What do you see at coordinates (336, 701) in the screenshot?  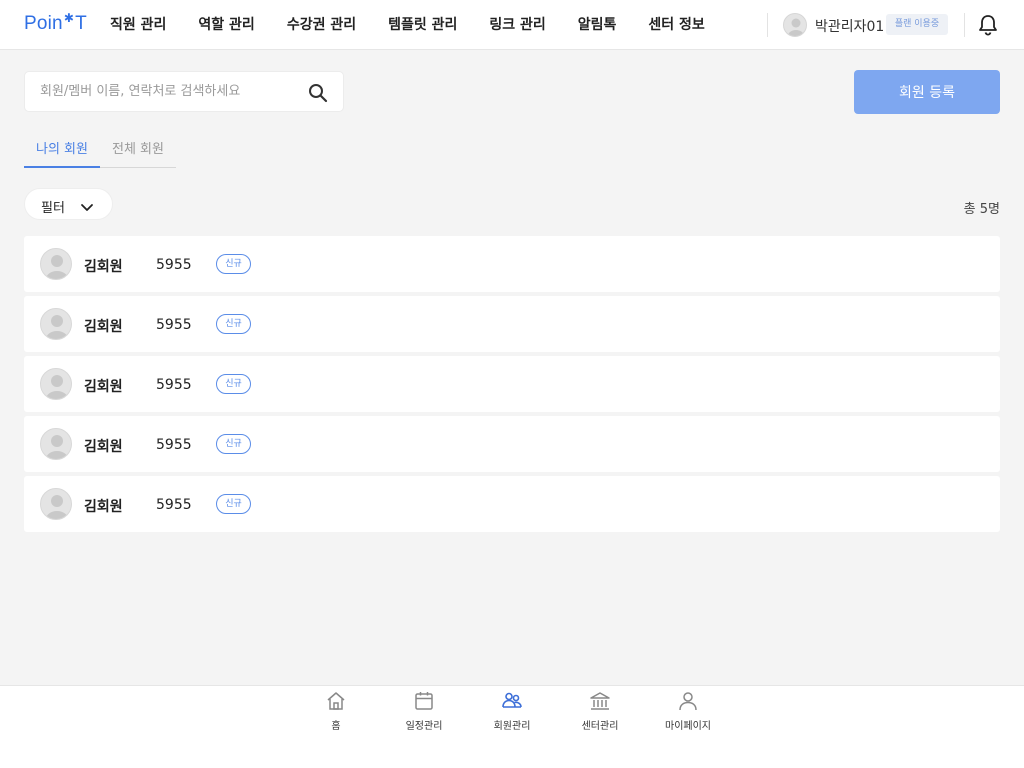 I see `home-icon` at bounding box center [336, 701].